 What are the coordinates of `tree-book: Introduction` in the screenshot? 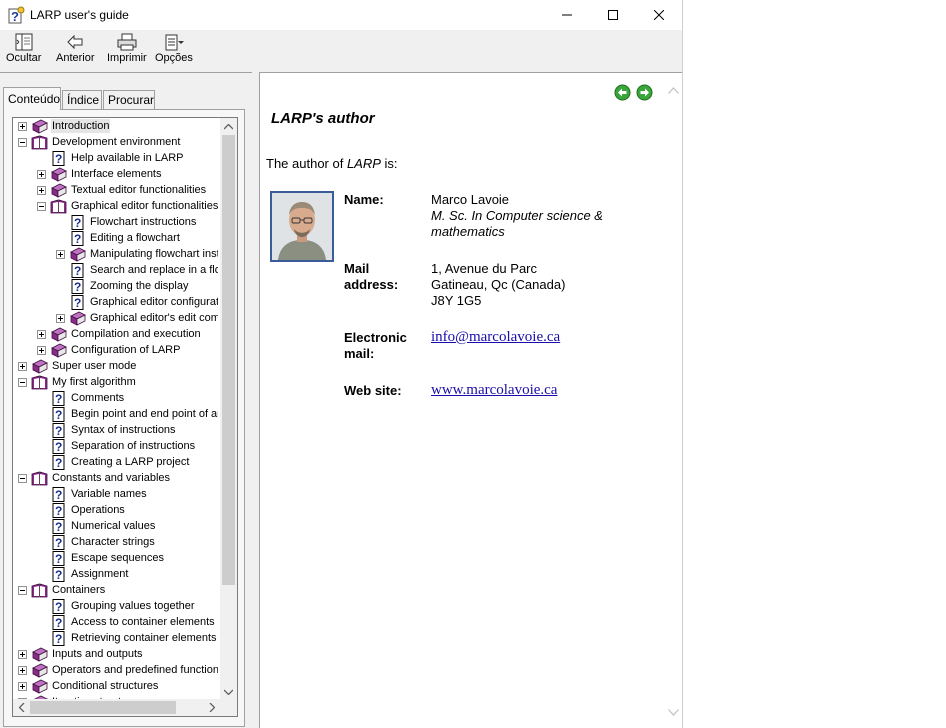 It's located at (64, 126).